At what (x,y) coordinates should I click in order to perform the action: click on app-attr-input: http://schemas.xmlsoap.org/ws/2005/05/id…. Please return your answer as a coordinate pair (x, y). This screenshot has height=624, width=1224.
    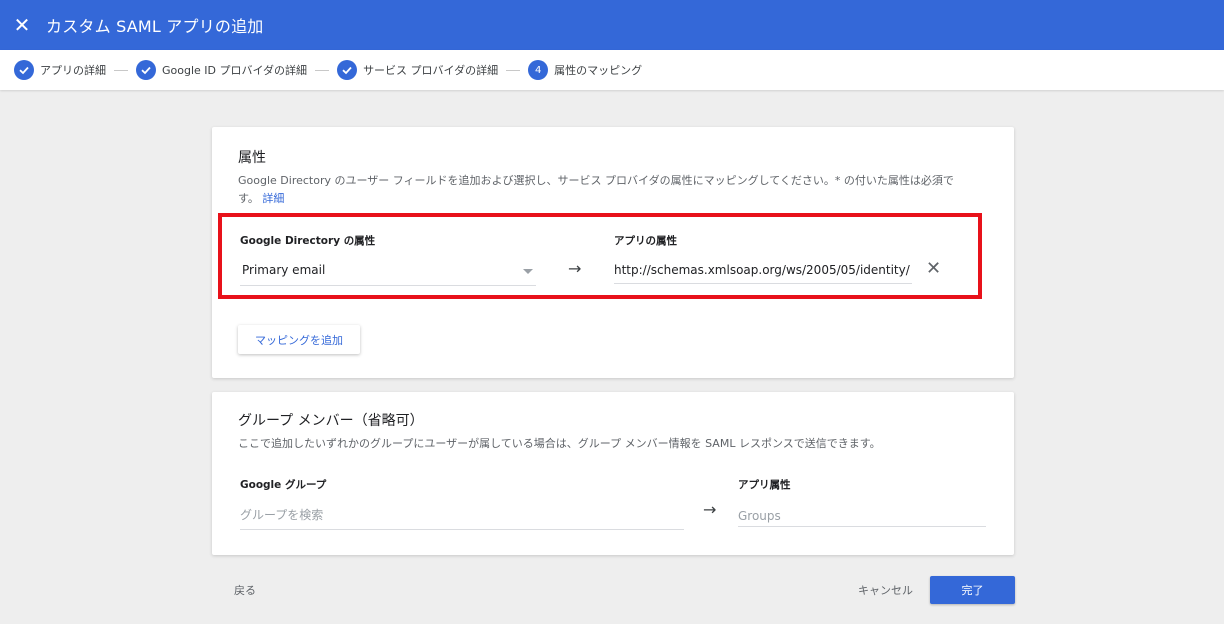
    Looking at the image, I should click on (763, 270).